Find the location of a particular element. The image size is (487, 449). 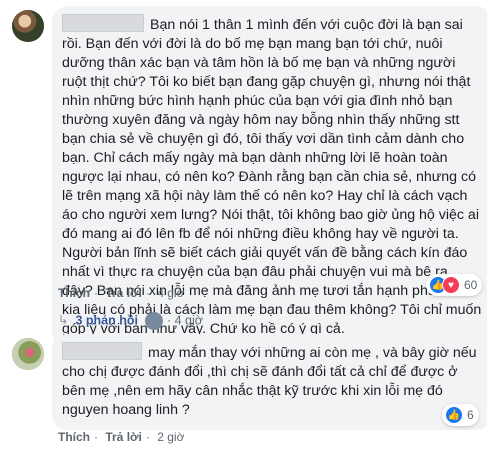

replies-time: 4 giờ is located at coordinates (188, 320).